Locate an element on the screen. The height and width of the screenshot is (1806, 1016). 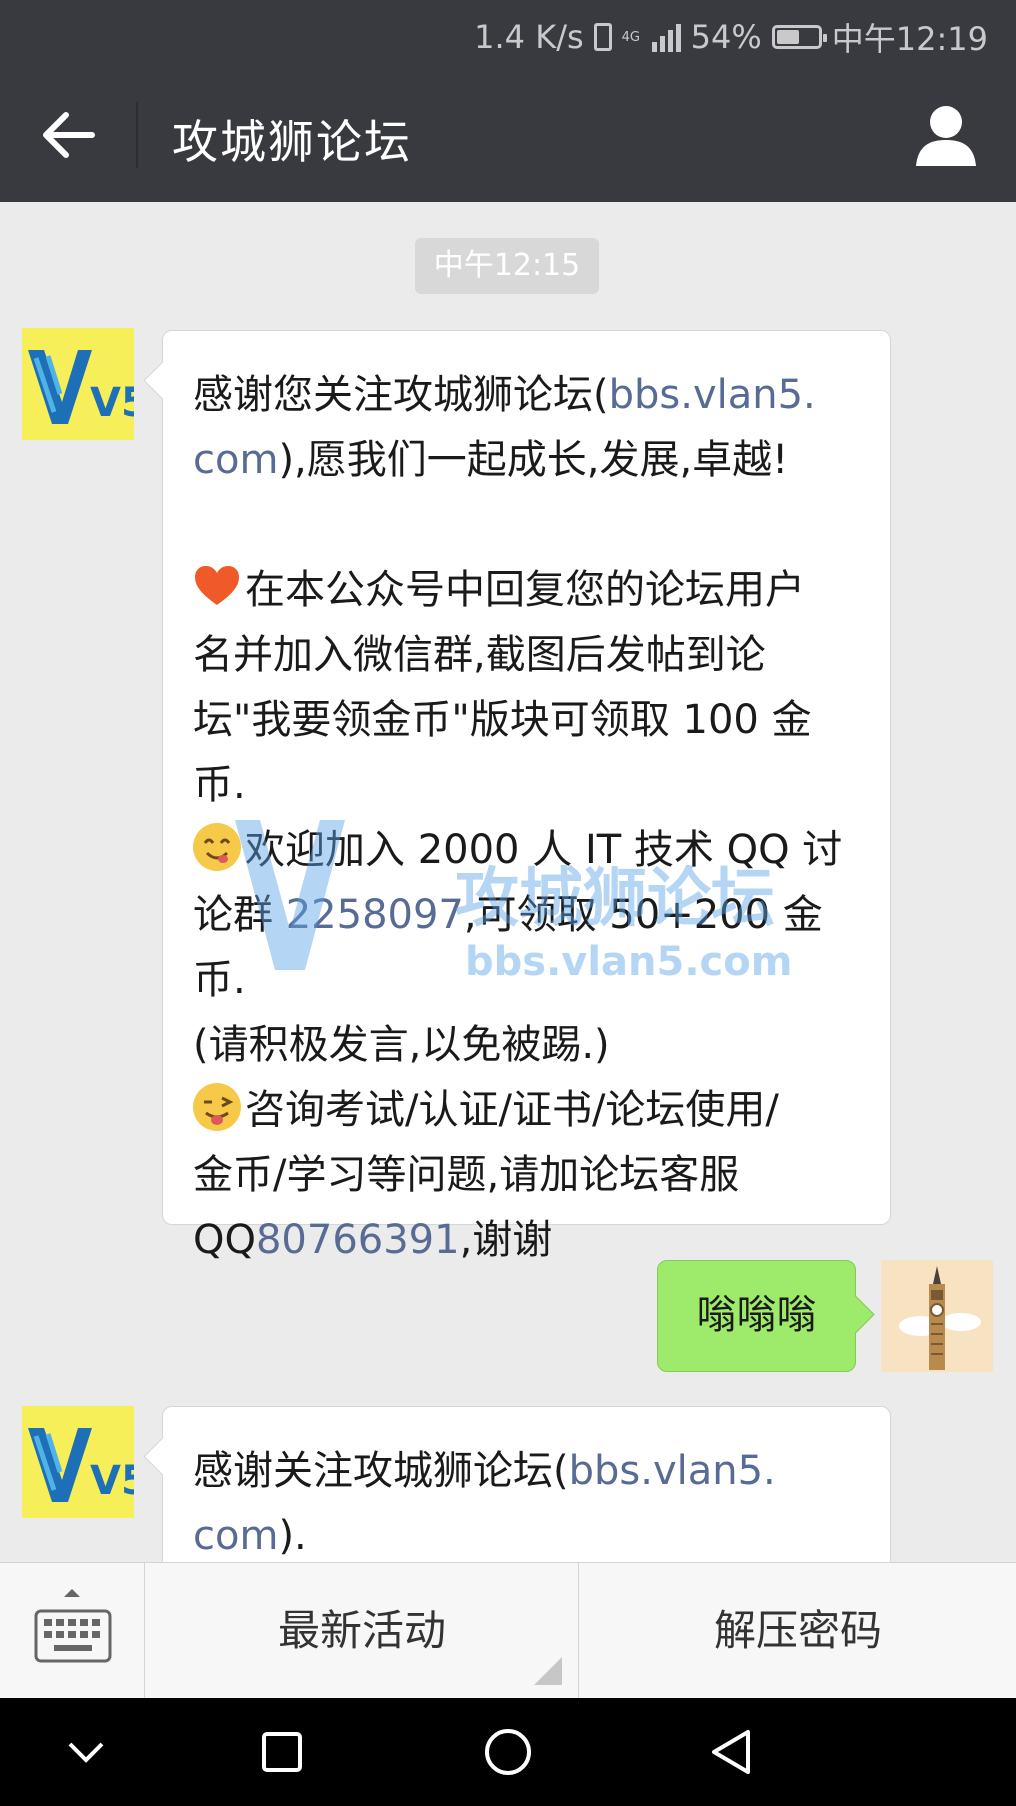
page-title: 攻城狮论坛 is located at coordinates (292, 142).